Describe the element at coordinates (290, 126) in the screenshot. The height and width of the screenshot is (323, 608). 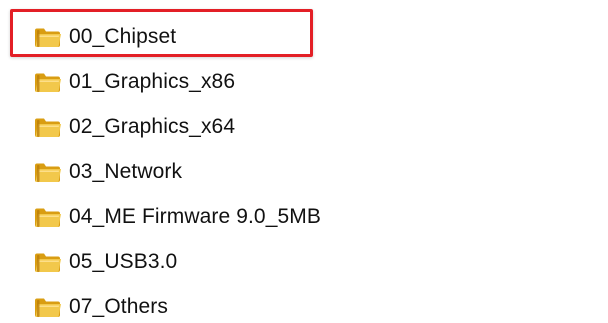
I see `folder-item-02-graphics-x64: 02_Graphics_x64` at that location.